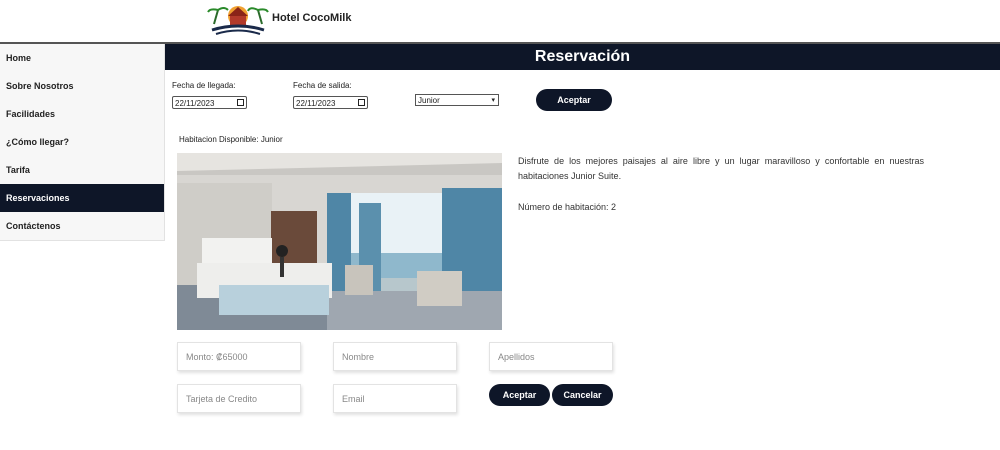 This screenshot has height=450, width=1000. I want to click on page-title: Reservación, so click(582, 57).